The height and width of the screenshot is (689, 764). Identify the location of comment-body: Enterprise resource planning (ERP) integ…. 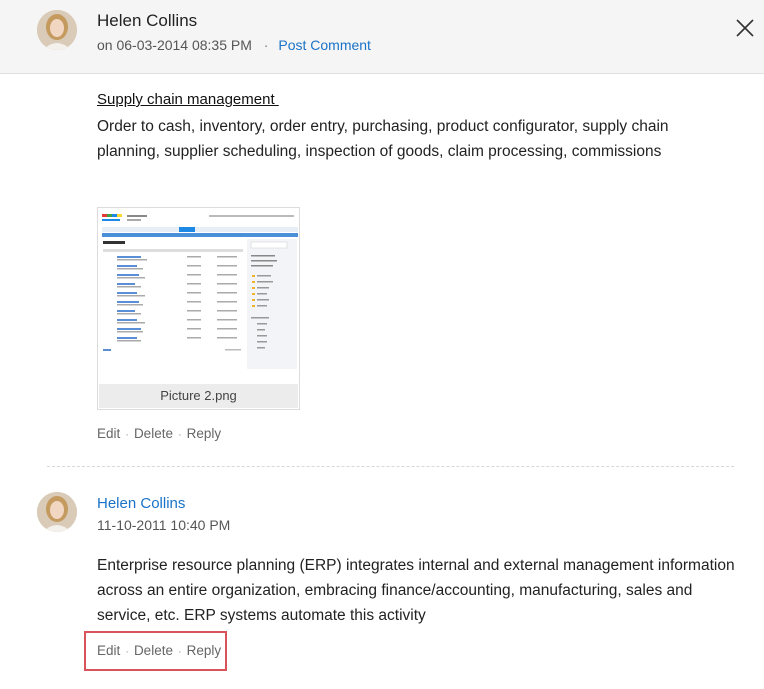
(416, 590).